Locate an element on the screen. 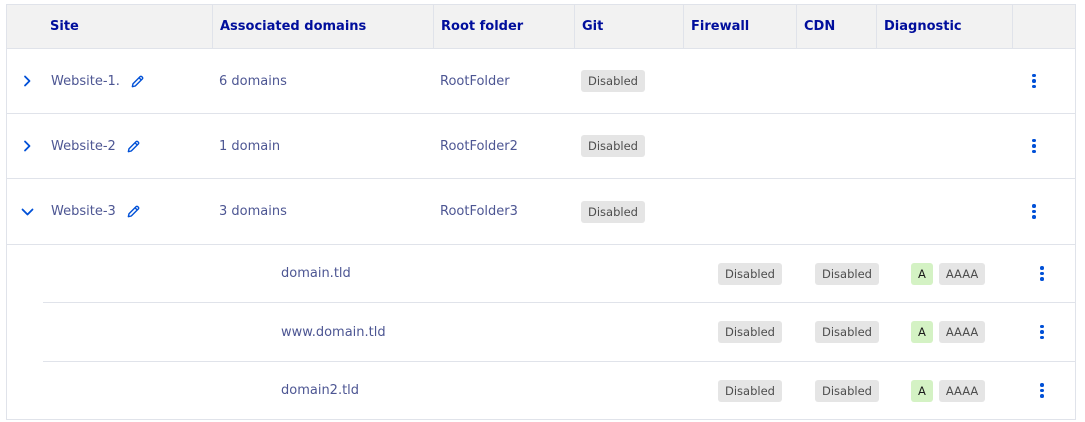 Image resolution: width=1085 pixels, height=422 pixels. column-header-site: Site is located at coordinates (128, 27).